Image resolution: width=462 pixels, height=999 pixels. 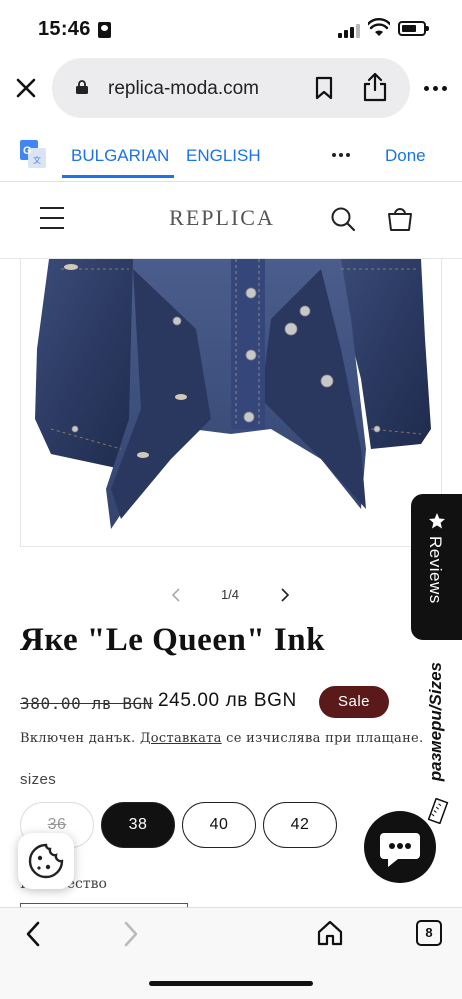 What do you see at coordinates (219, 825) in the screenshot?
I see `size-option-40: 40` at bounding box center [219, 825].